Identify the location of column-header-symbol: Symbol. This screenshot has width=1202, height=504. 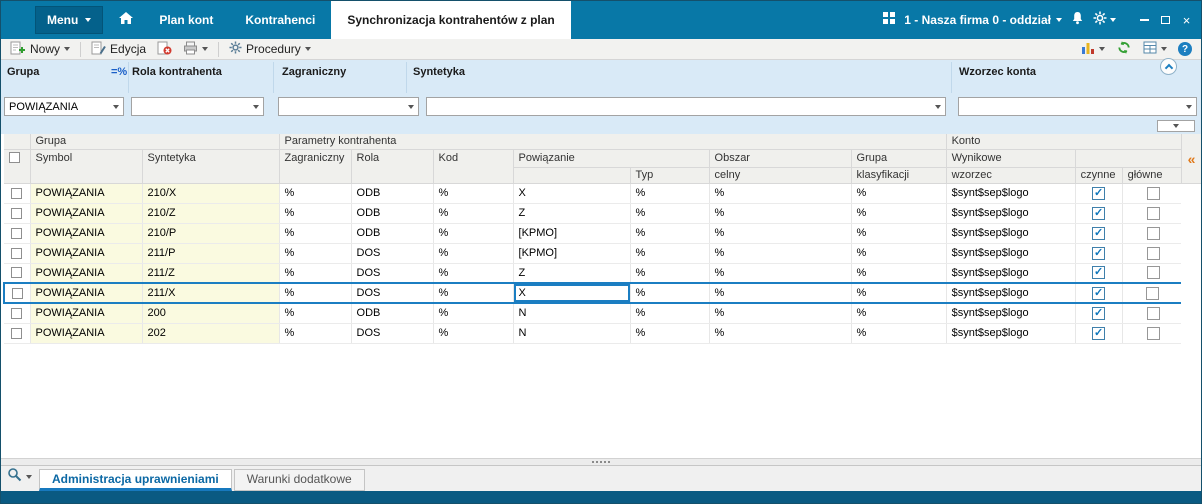
(86, 166).